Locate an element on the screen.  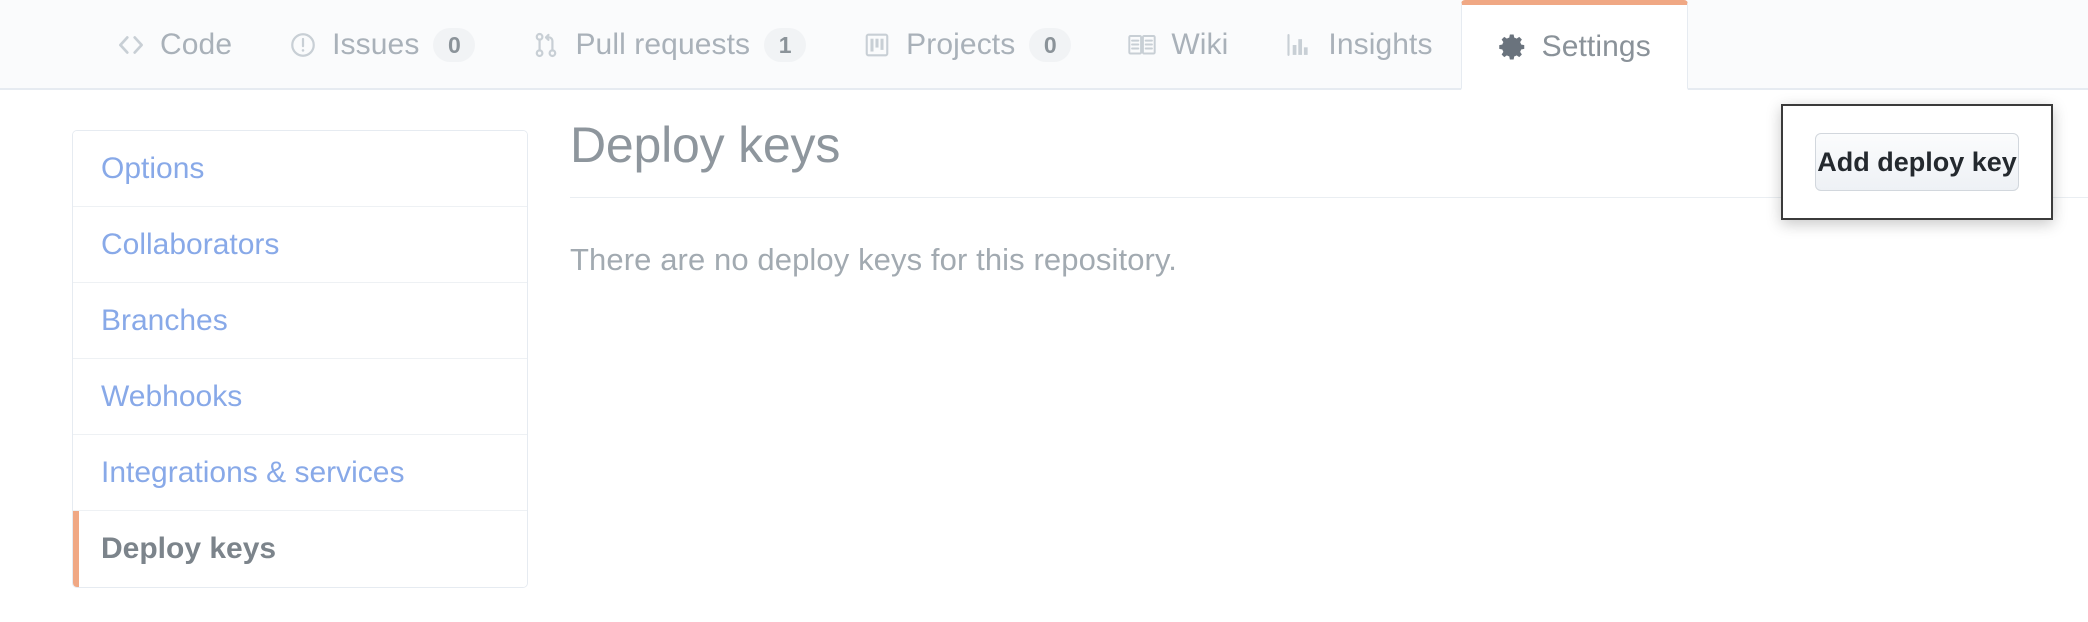
tab-projects-label: Projects is located at coordinates (961, 44).